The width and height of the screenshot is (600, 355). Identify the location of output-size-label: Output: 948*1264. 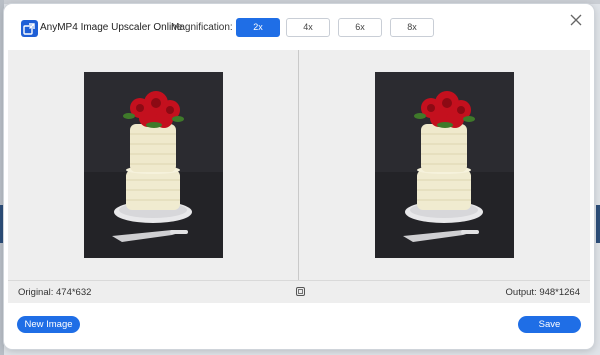
(542, 292).